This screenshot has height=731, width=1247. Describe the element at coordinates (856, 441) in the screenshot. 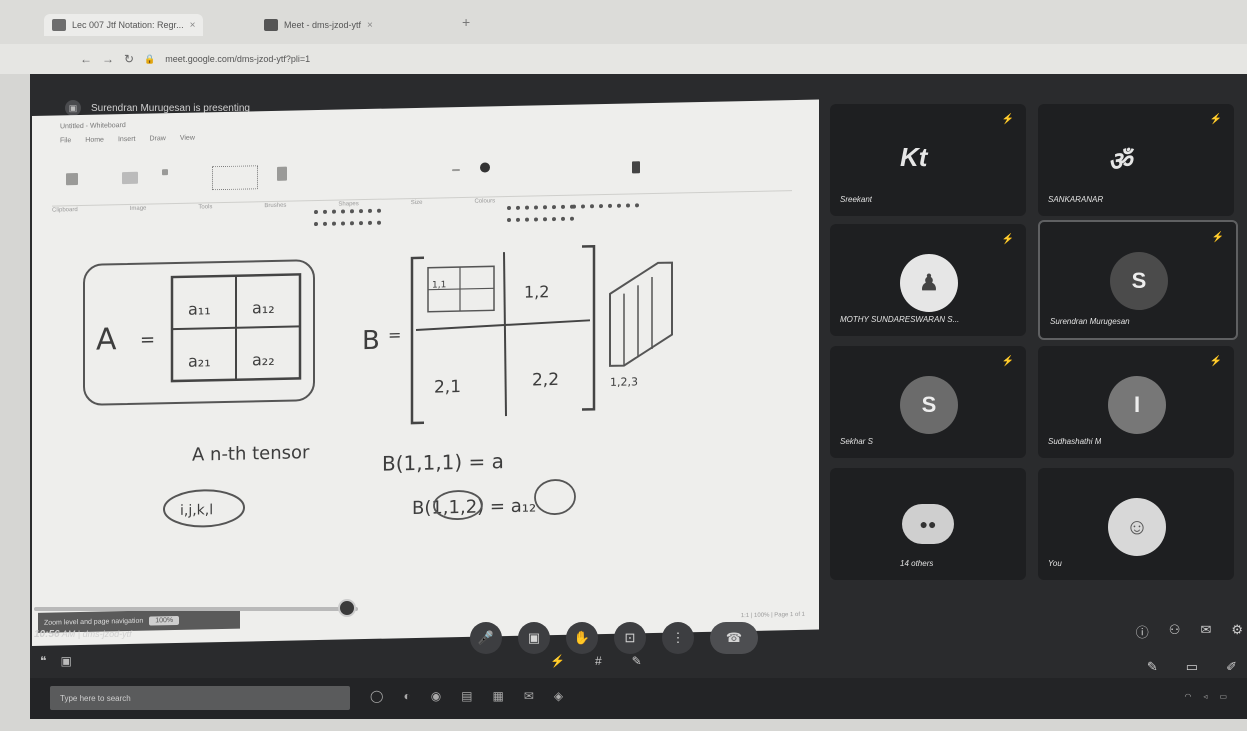

I see `participant-name: Sekhar S` at that location.